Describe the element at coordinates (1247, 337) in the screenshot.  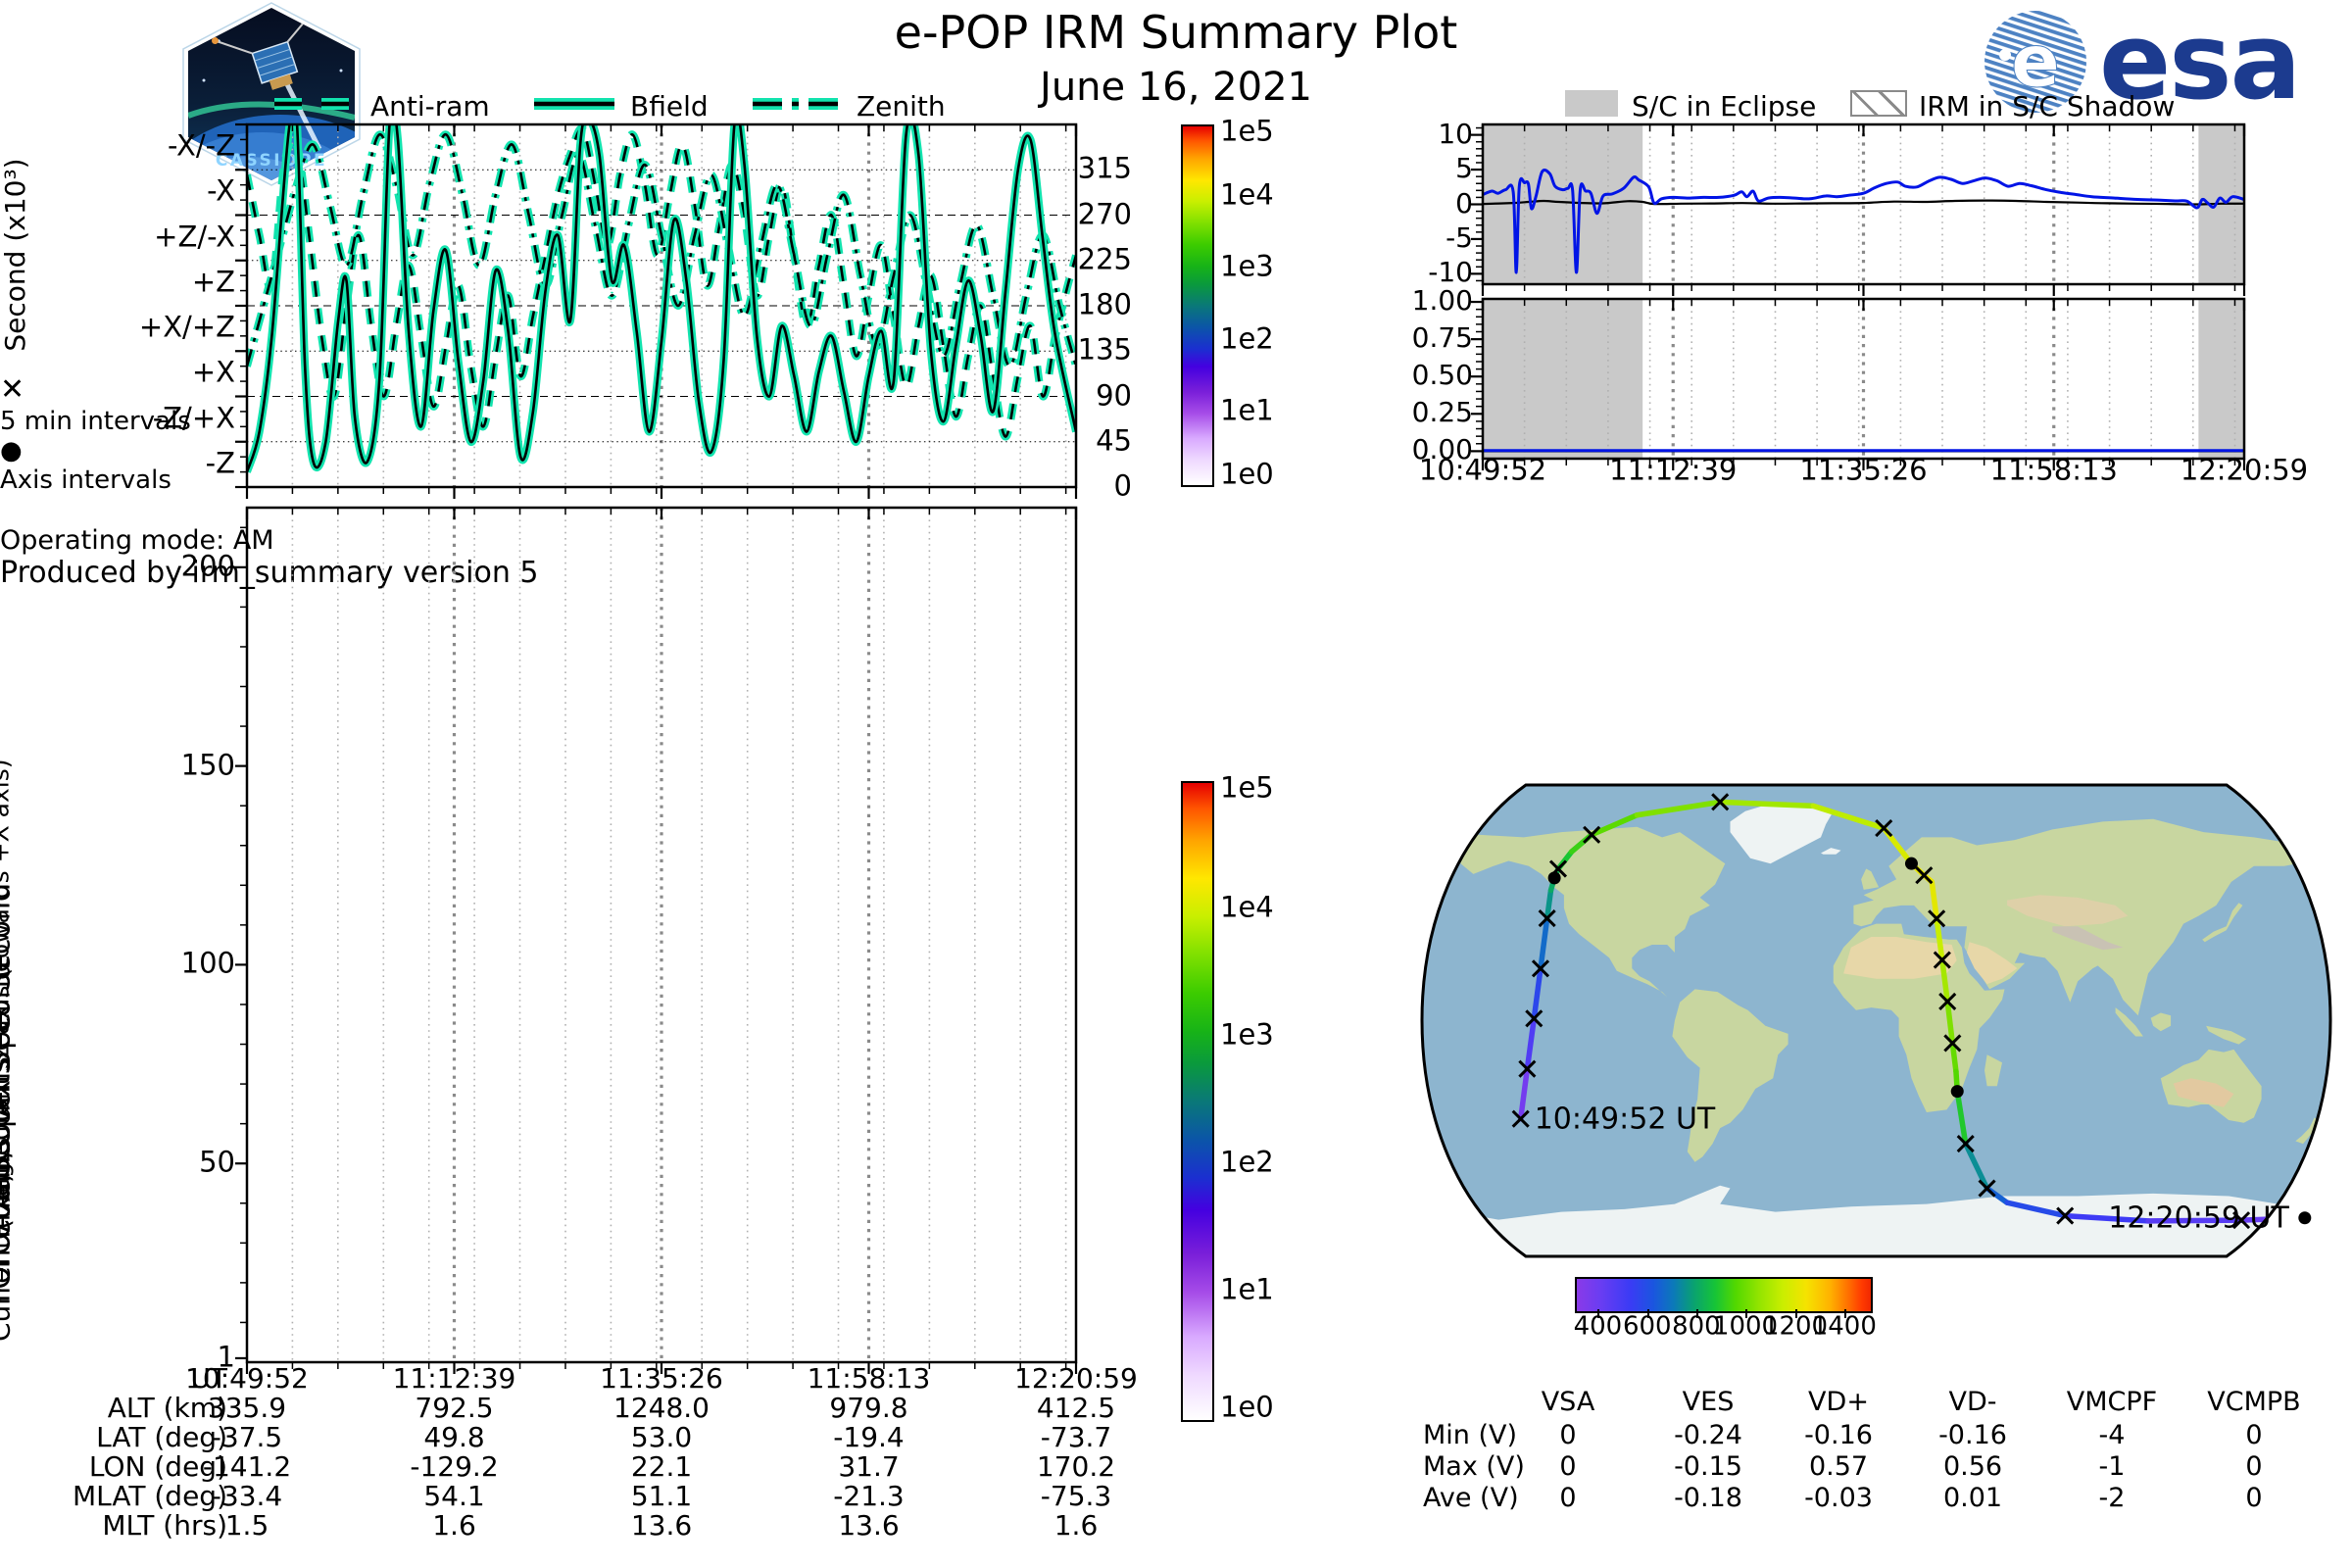
I see `pixel-colorbar-tick: 1e2` at that location.